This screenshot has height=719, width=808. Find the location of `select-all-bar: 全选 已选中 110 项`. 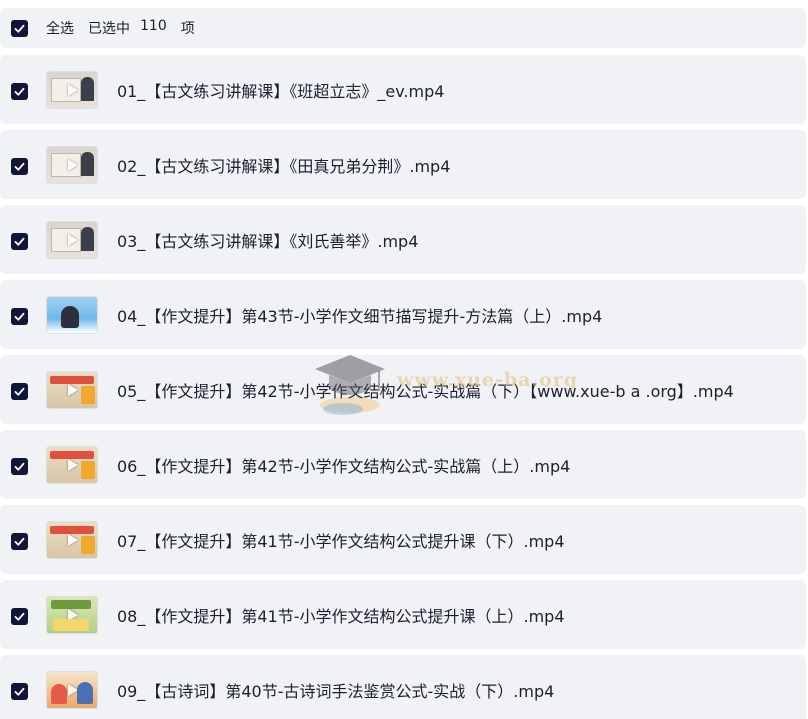

select-all-bar: 全选 已选中 110 项 is located at coordinates (403, 28).